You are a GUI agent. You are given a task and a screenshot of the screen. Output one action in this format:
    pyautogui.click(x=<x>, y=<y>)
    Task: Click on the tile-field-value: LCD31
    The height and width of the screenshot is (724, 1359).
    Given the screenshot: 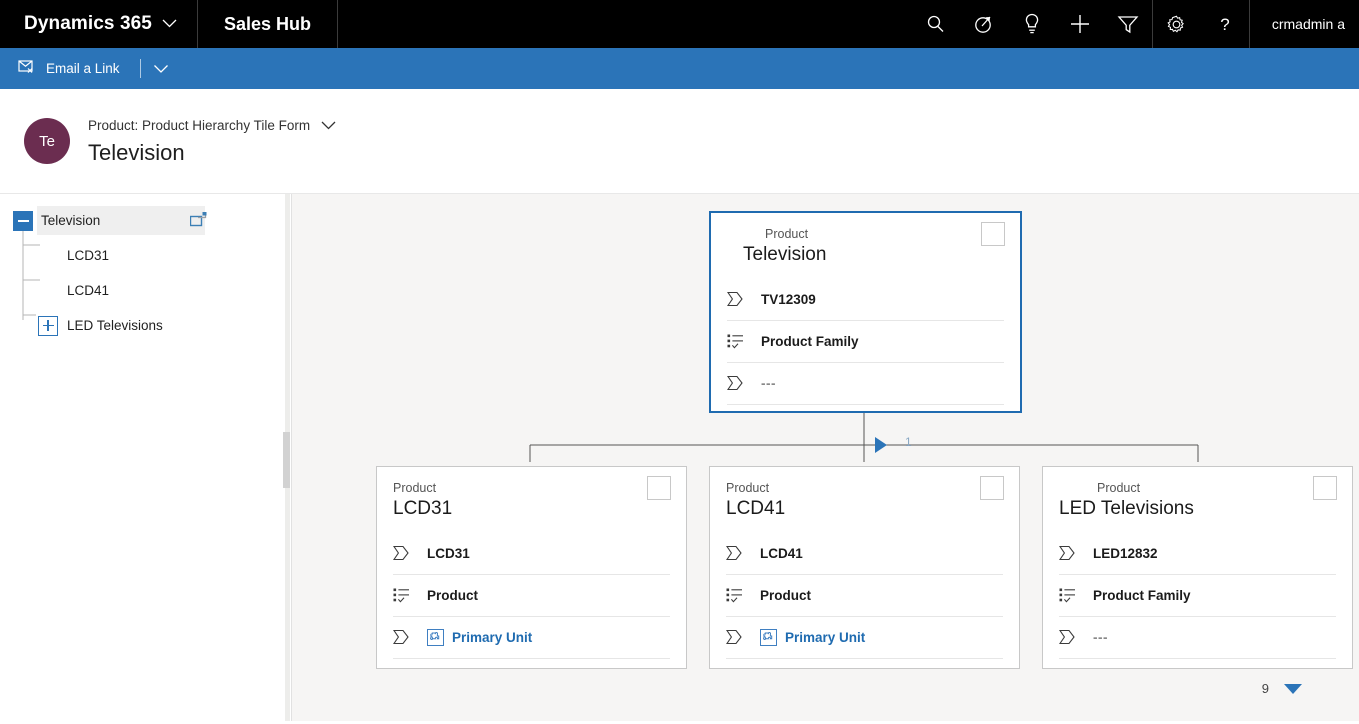 What is the action you would take?
    pyautogui.click(x=448, y=553)
    